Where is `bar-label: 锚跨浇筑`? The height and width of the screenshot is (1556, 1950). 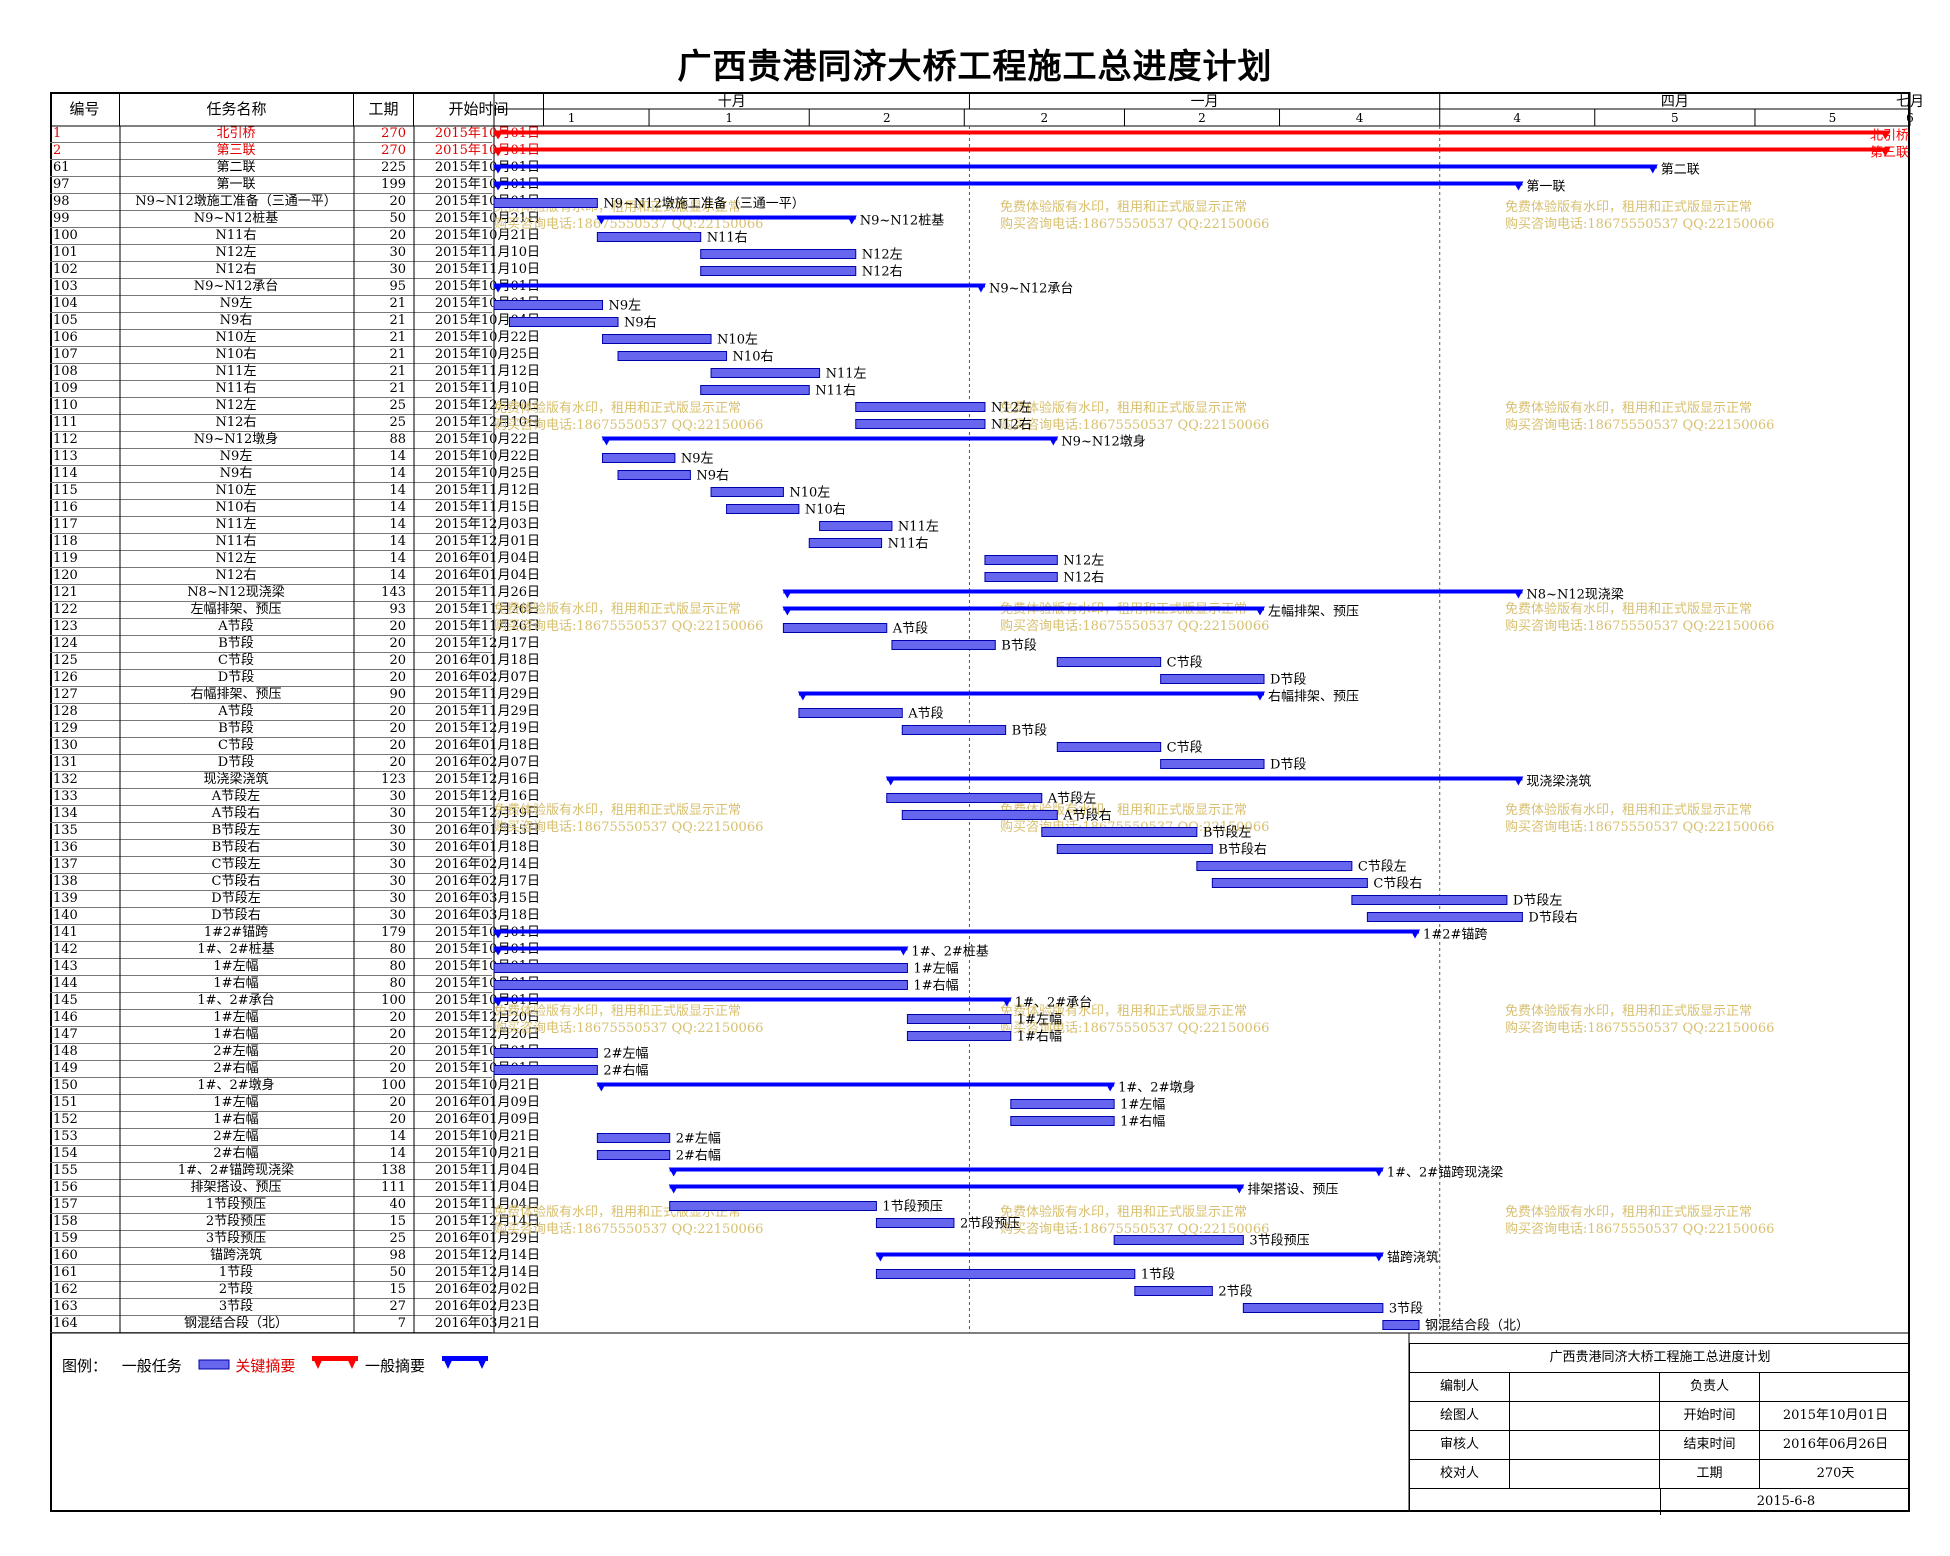 bar-label: 锚跨浇筑 is located at coordinates (1413, 1258).